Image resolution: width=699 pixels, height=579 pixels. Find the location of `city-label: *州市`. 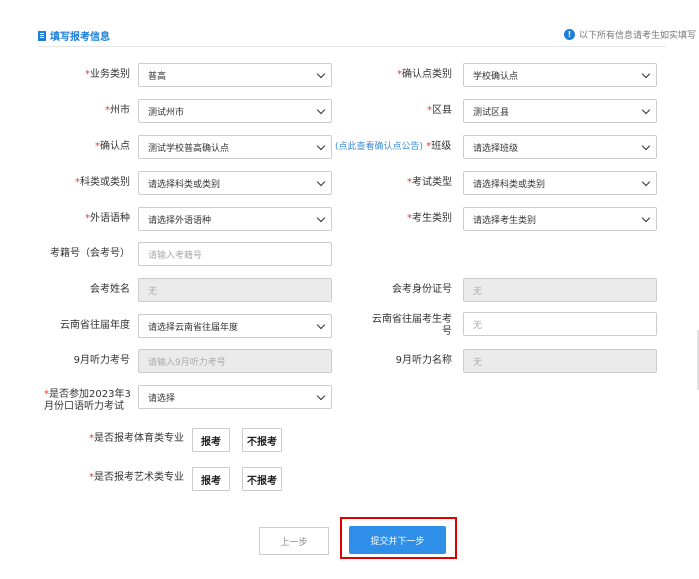

city-label: *州市 is located at coordinates (117, 110).